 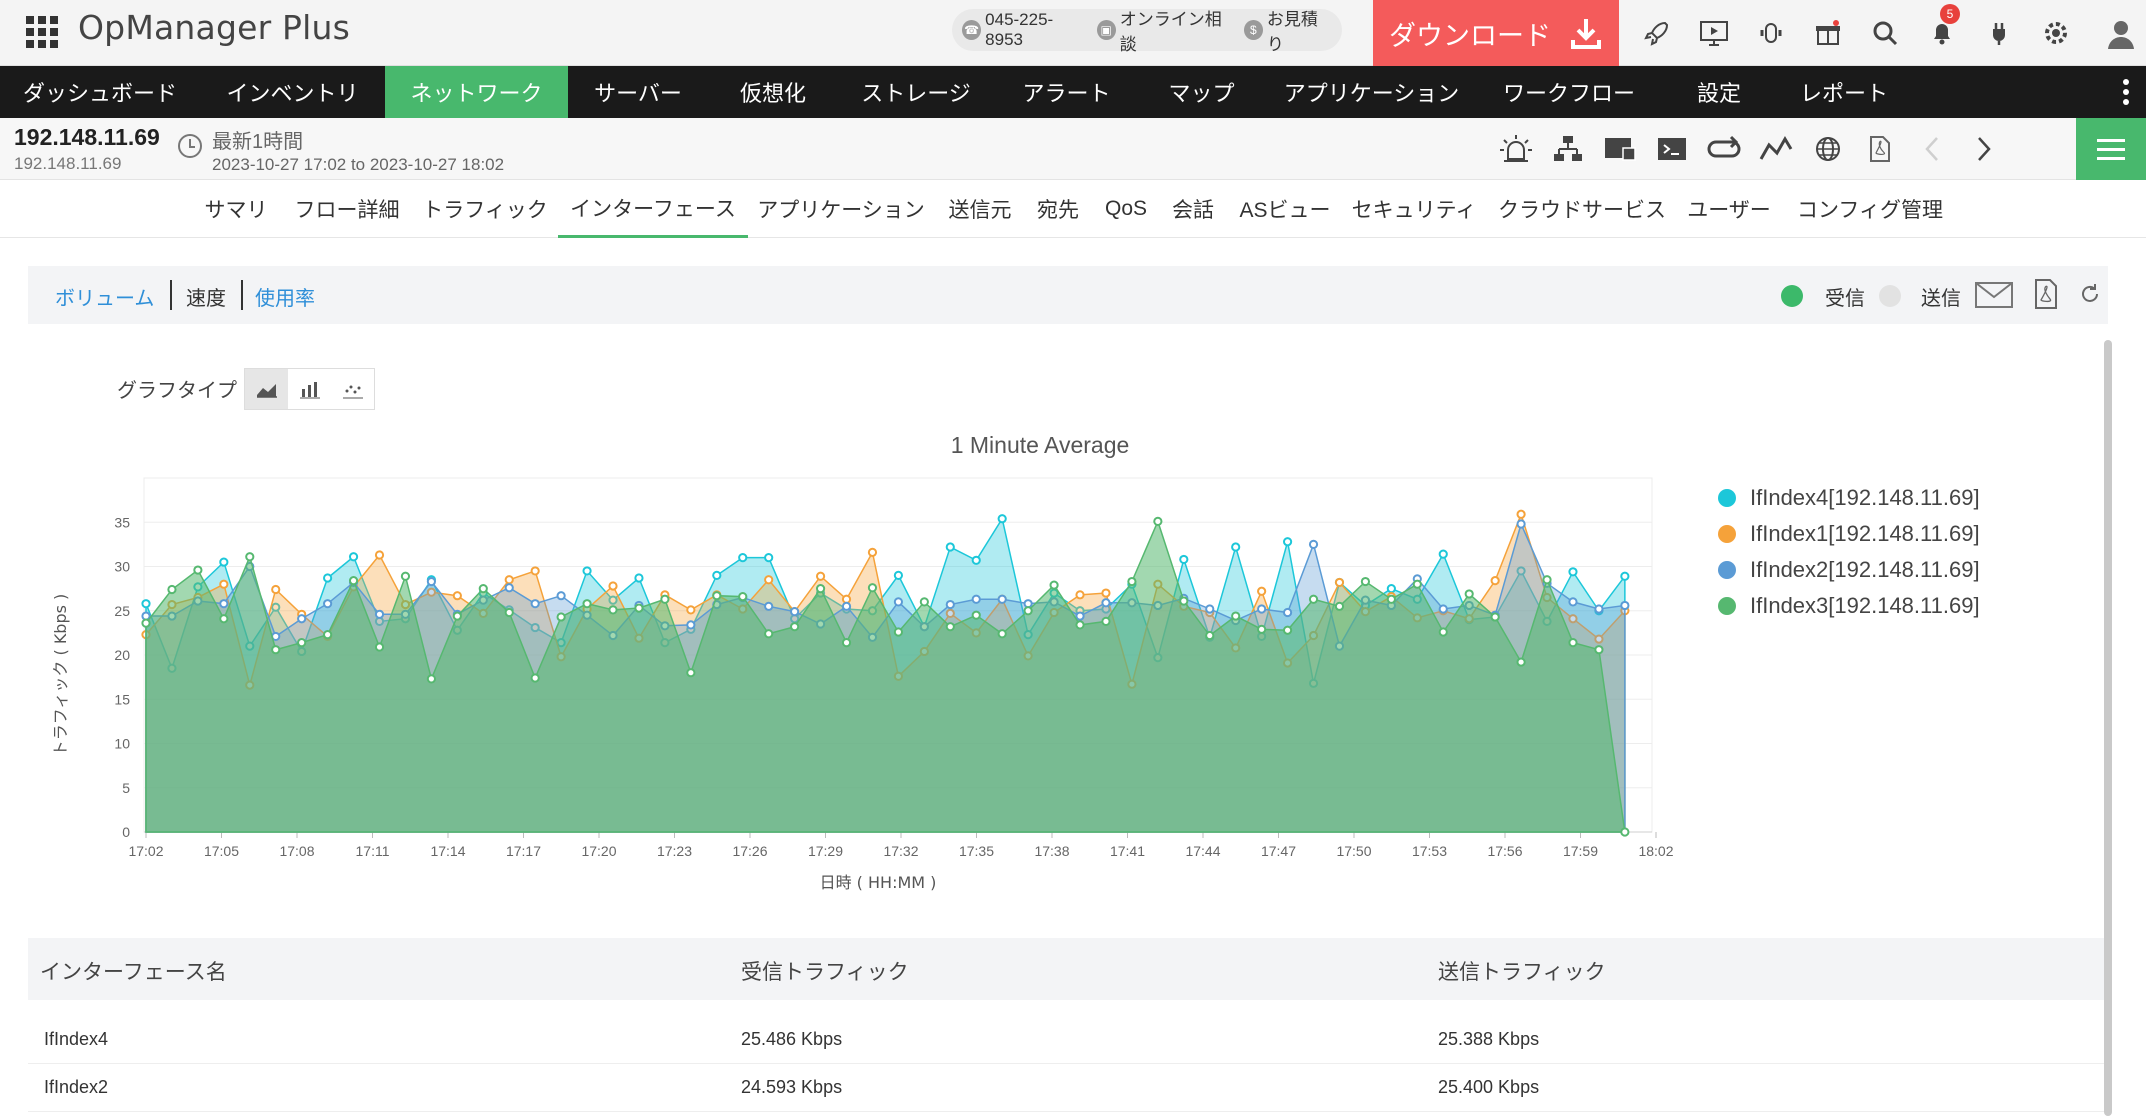 I want to click on tab-traffic: トラフィック, so click(x=485, y=209).